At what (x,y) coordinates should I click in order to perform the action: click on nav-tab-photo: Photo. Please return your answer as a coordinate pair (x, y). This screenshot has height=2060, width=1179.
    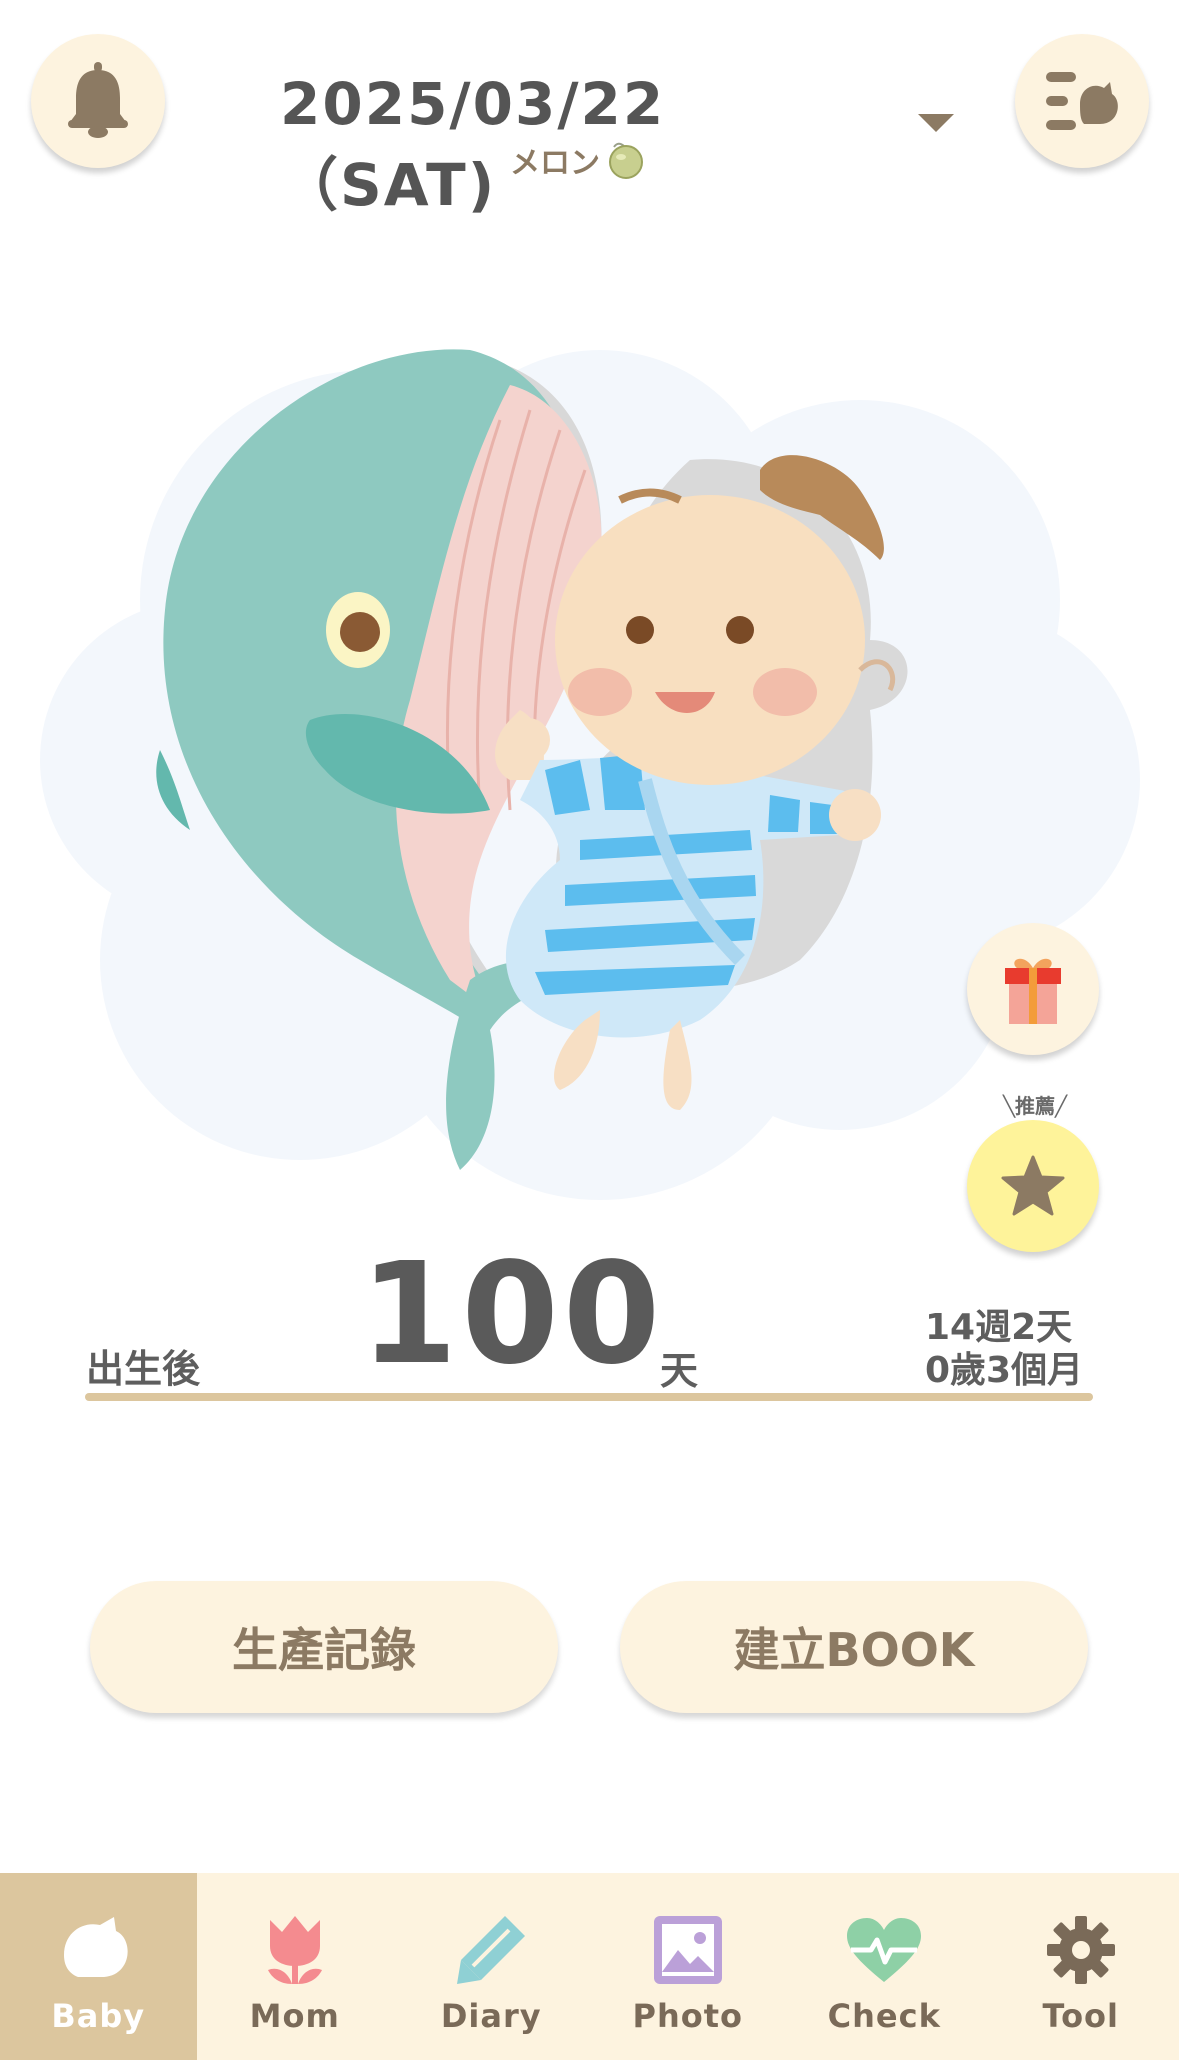
    Looking at the image, I should click on (688, 1966).